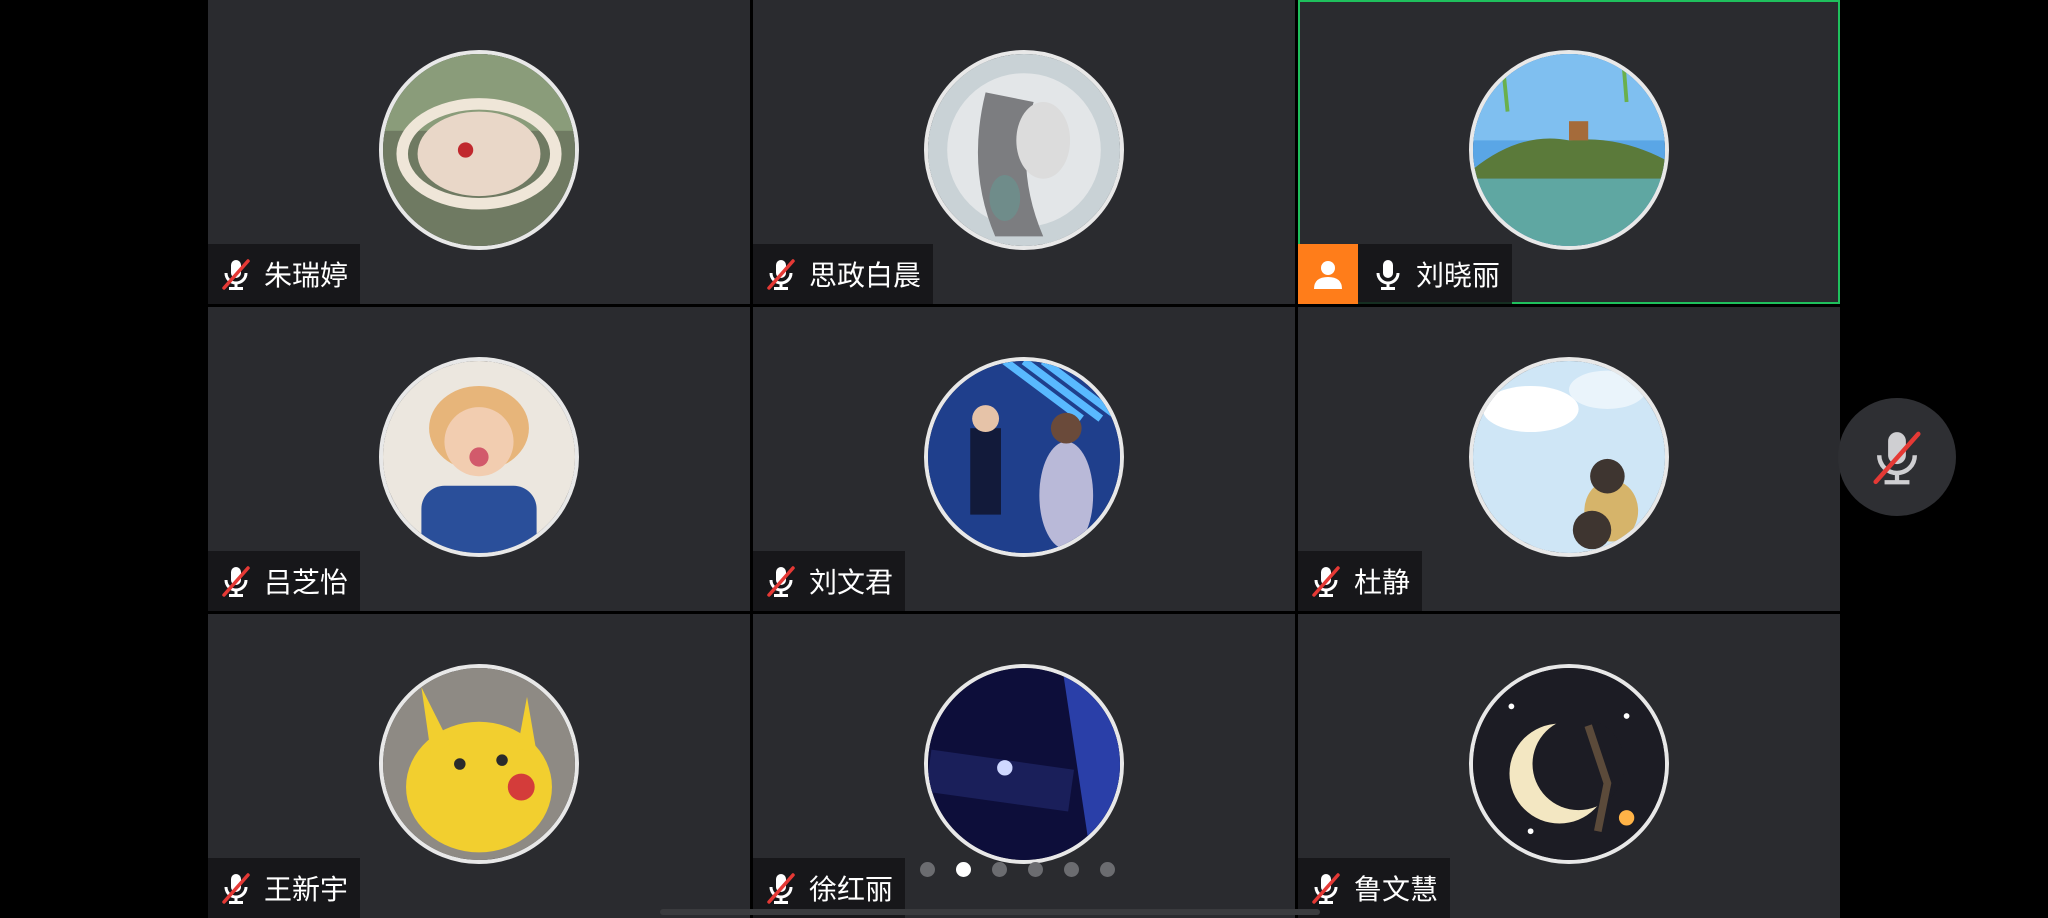 Image resolution: width=2048 pixels, height=918 pixels. Describe the element at coordinates (306, 582) in the screenshot. I see `participant-name: 吕芝怡` at that location.